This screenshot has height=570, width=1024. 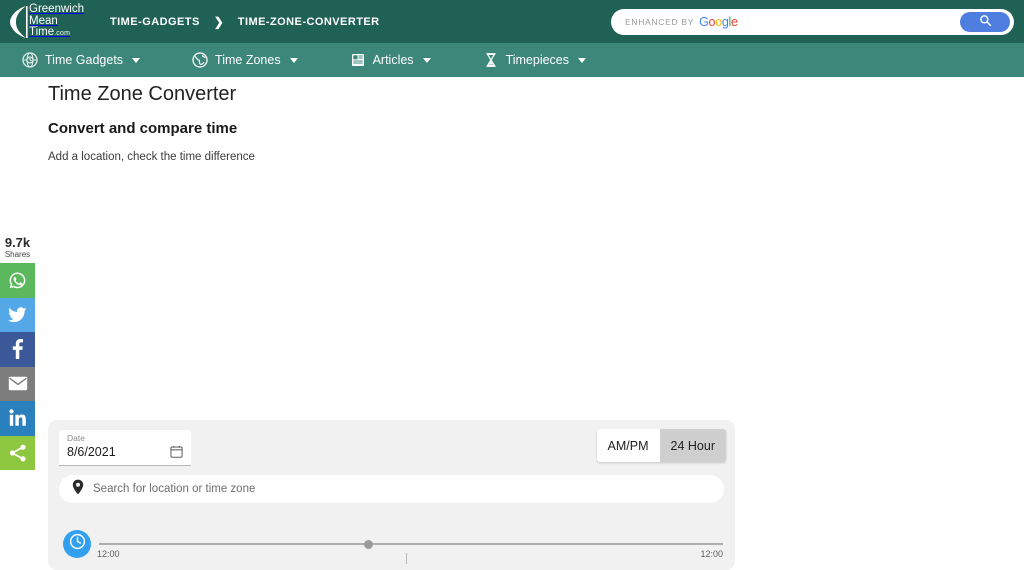 I want to click on linkedin-icon, so click(x=17, y=418).